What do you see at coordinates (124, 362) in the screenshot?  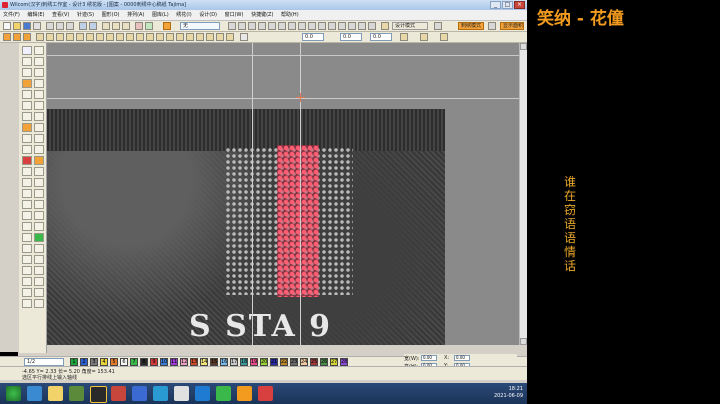 I see `color-swatch: 6` at bounding box center [124, 362].